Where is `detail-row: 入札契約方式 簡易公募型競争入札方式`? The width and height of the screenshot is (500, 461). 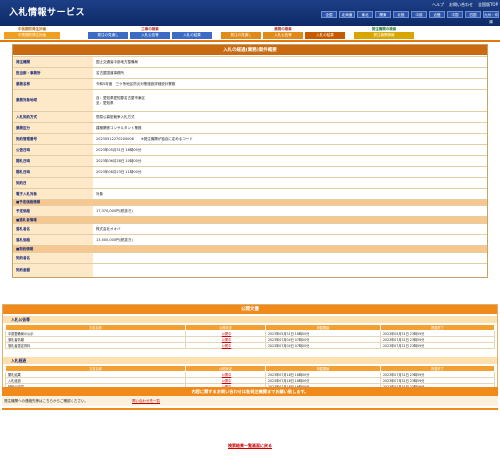
detail-row: 入札契約方式 簡易公募型競争入札方式 is located at coordinates (250, 116).